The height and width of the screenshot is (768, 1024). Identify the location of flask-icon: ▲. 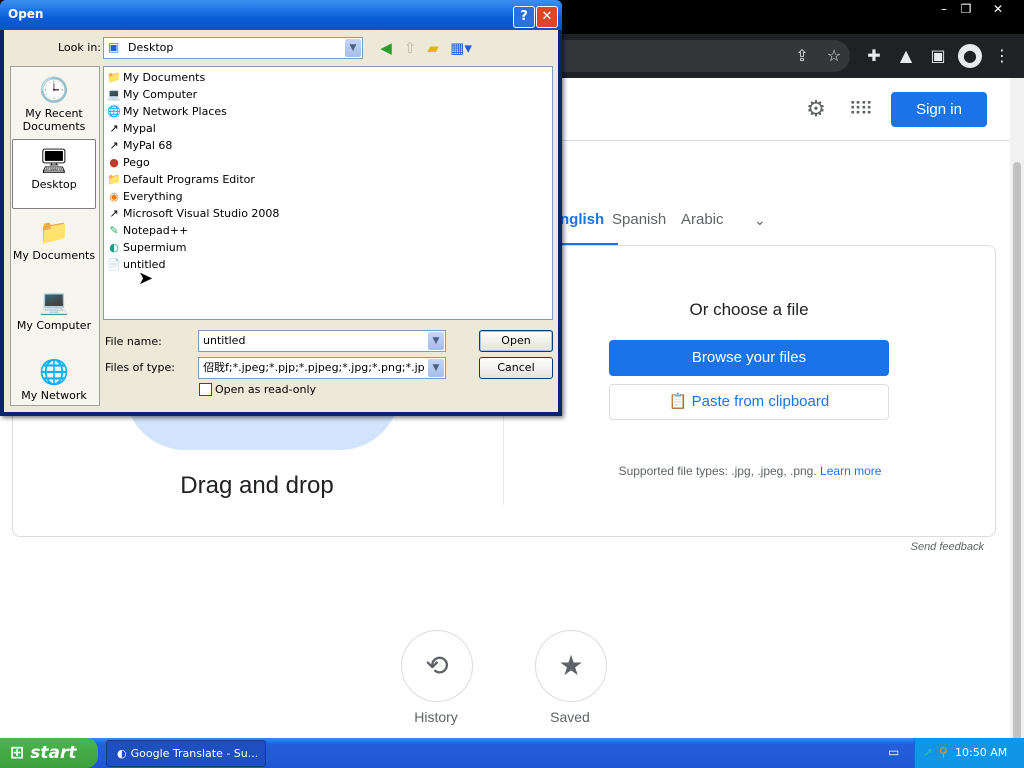
(906, 56).